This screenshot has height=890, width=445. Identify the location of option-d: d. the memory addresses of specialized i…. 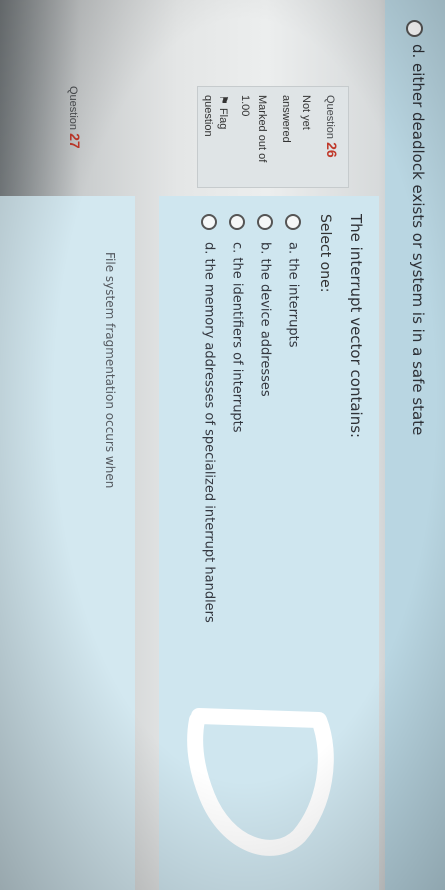
(206, 418).